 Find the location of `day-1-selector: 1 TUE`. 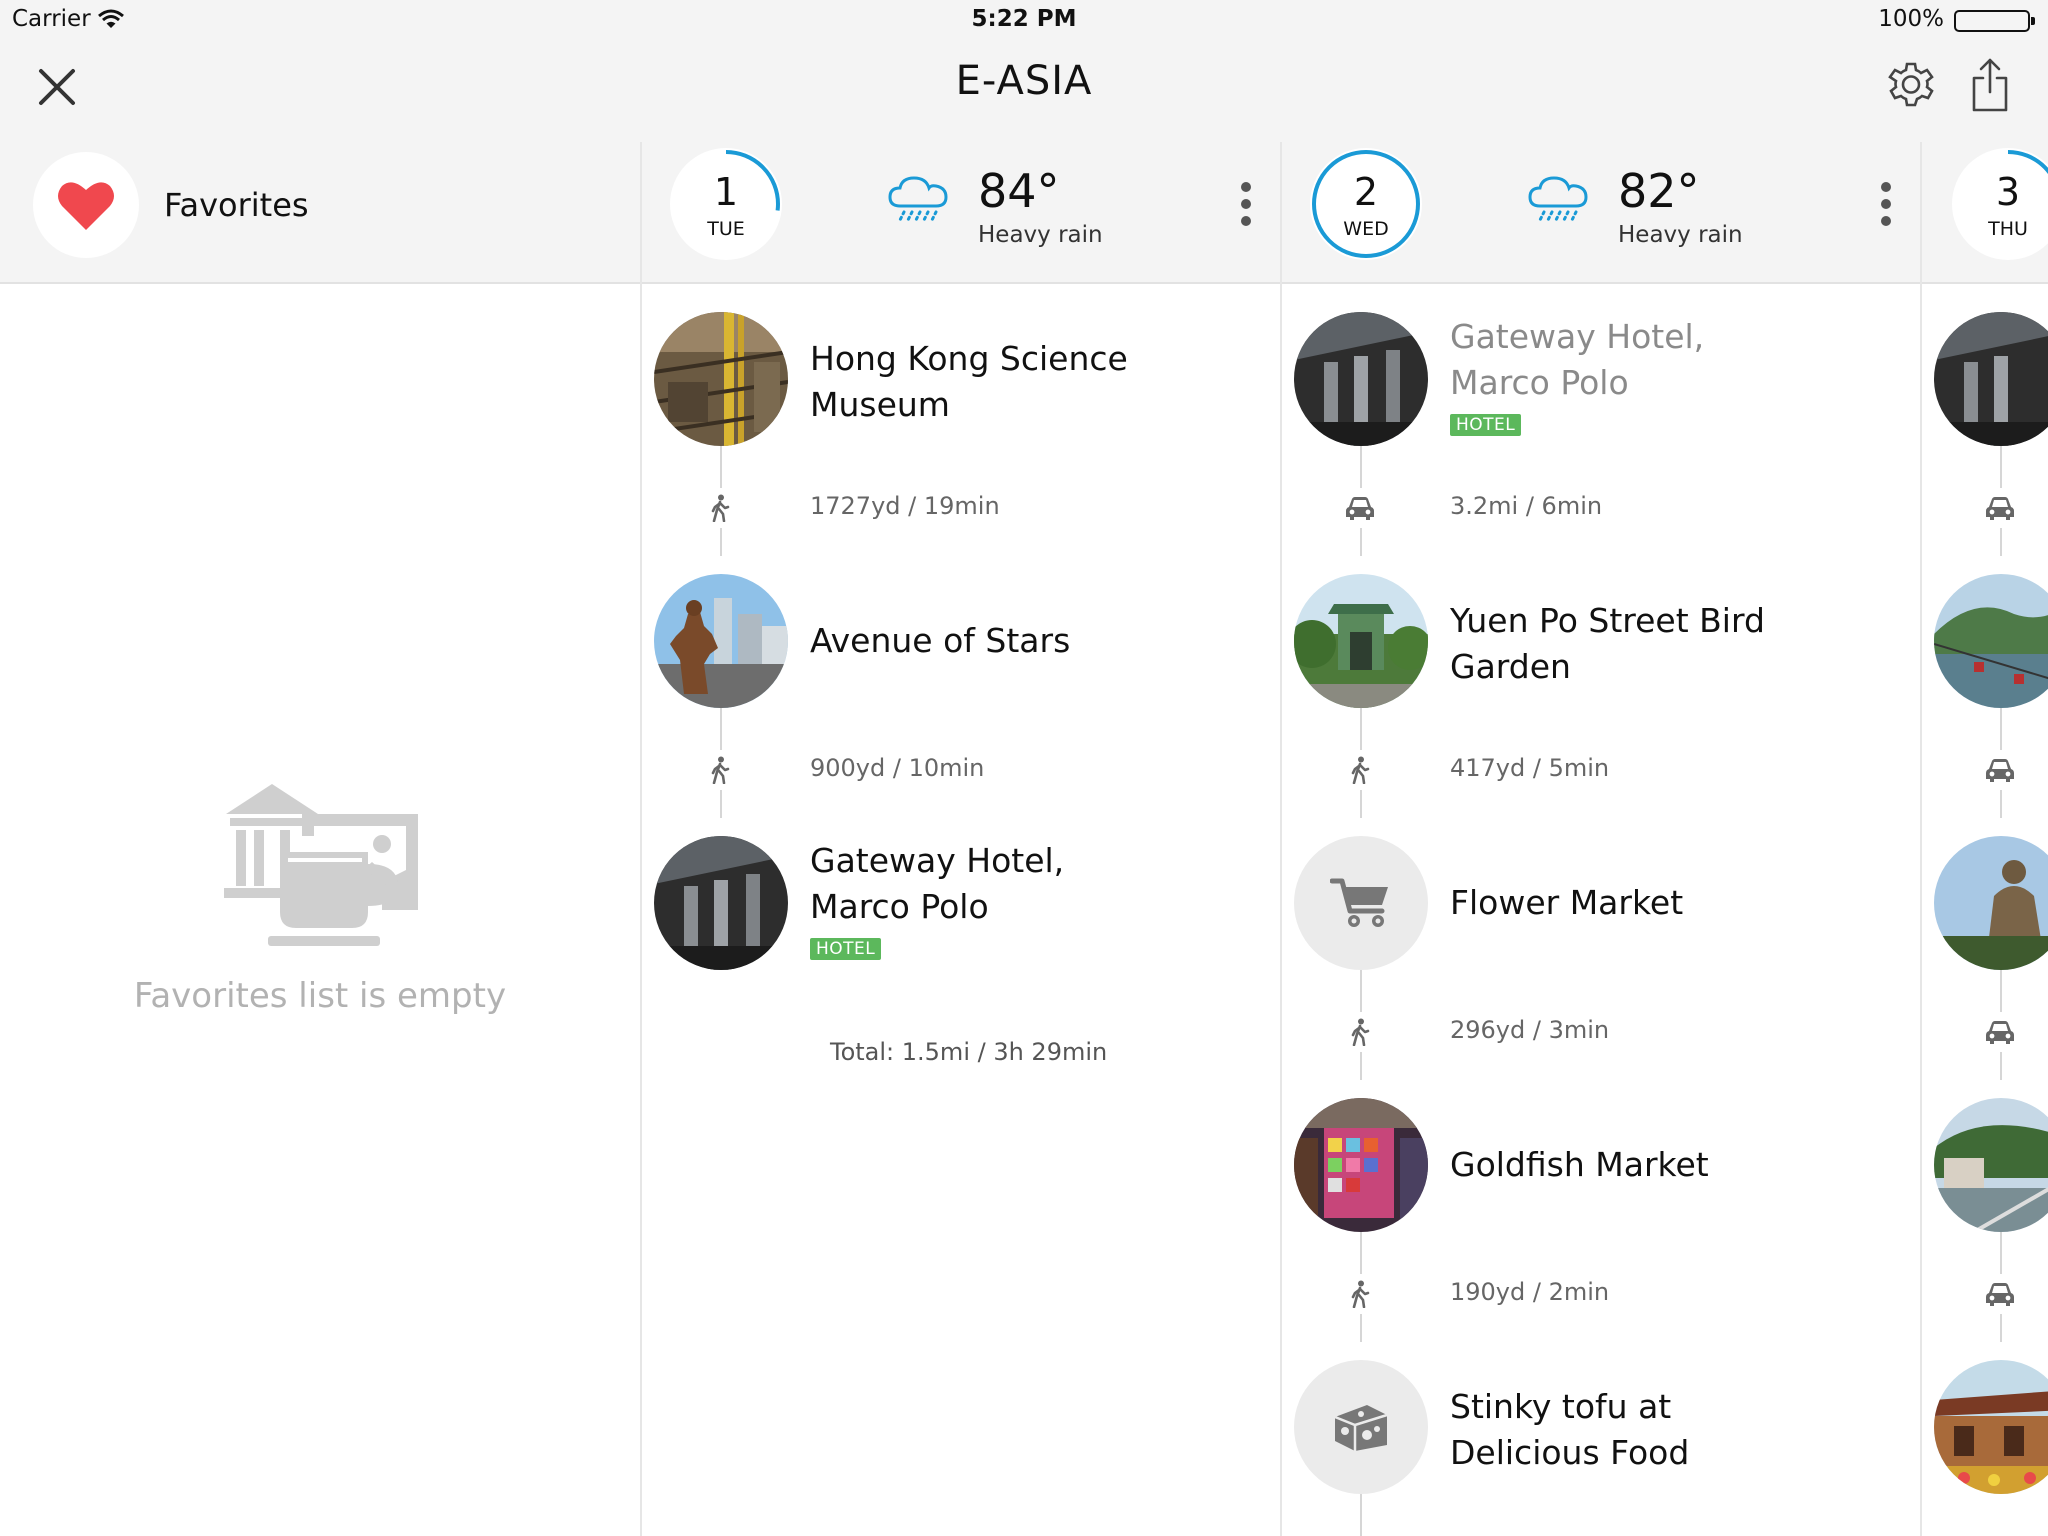

day-1-selector: 1 TUE is located at coordinates (726, 204).